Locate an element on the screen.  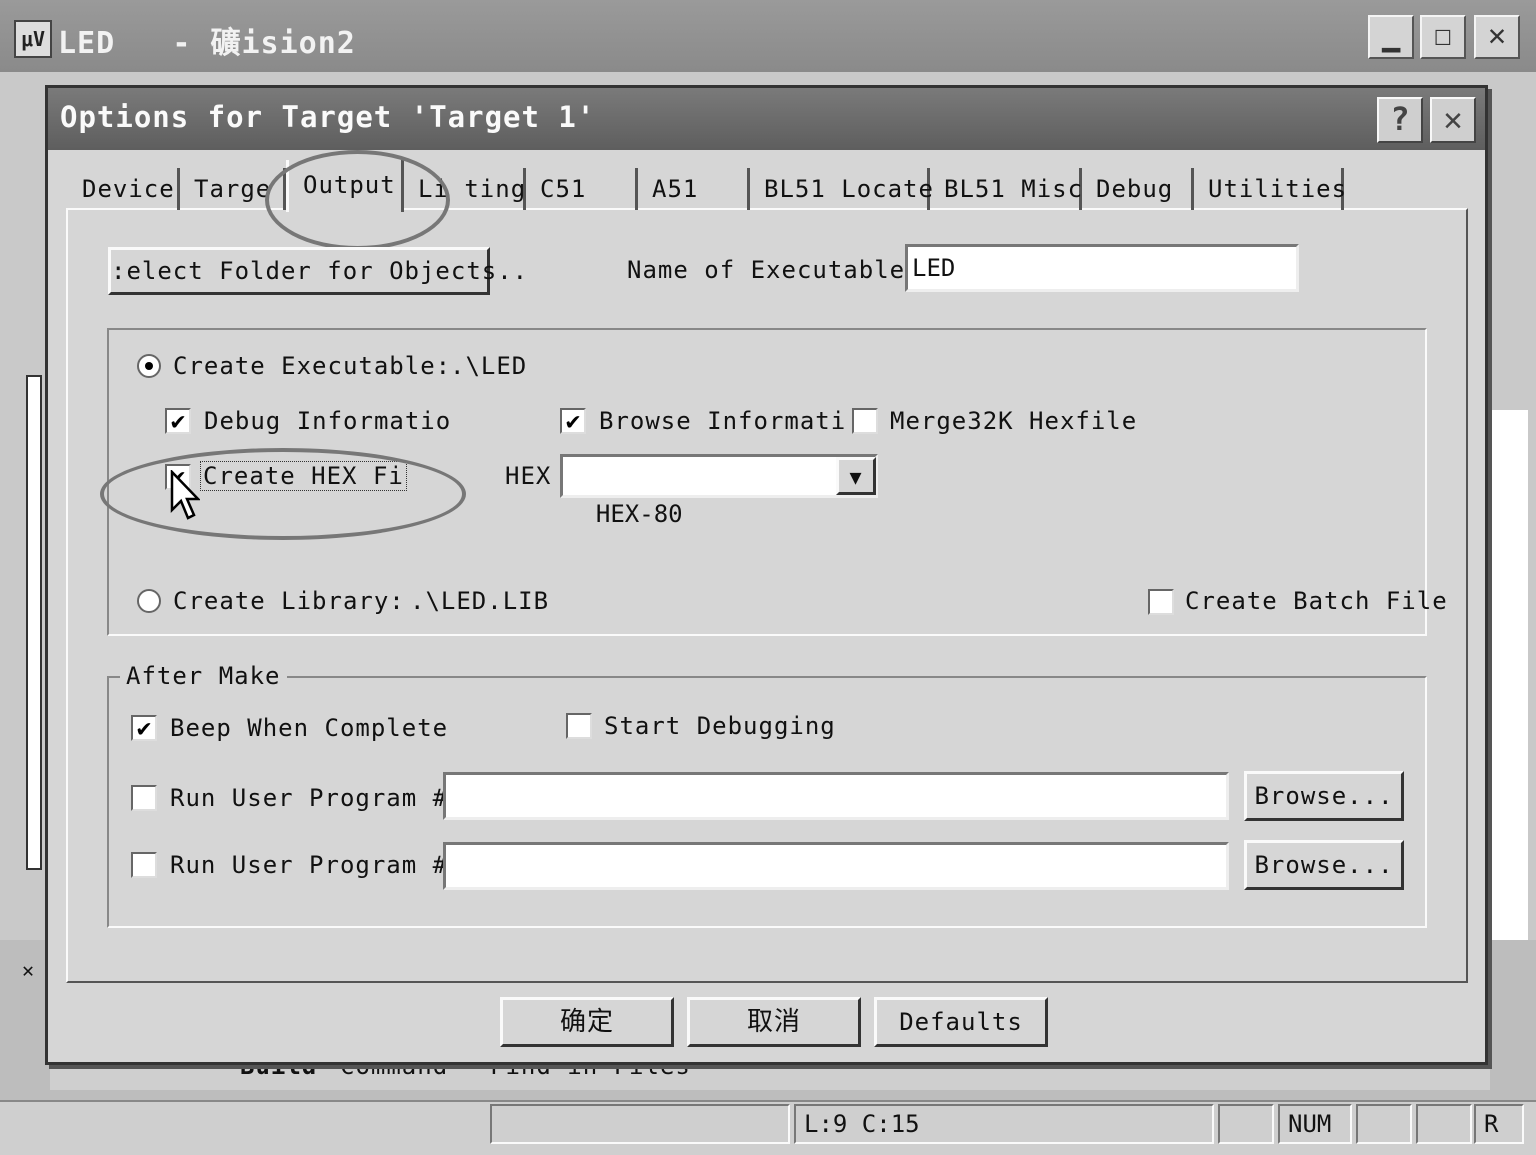
name-of-executable-label: Name of Executable: is located at coordinates (774, 270).